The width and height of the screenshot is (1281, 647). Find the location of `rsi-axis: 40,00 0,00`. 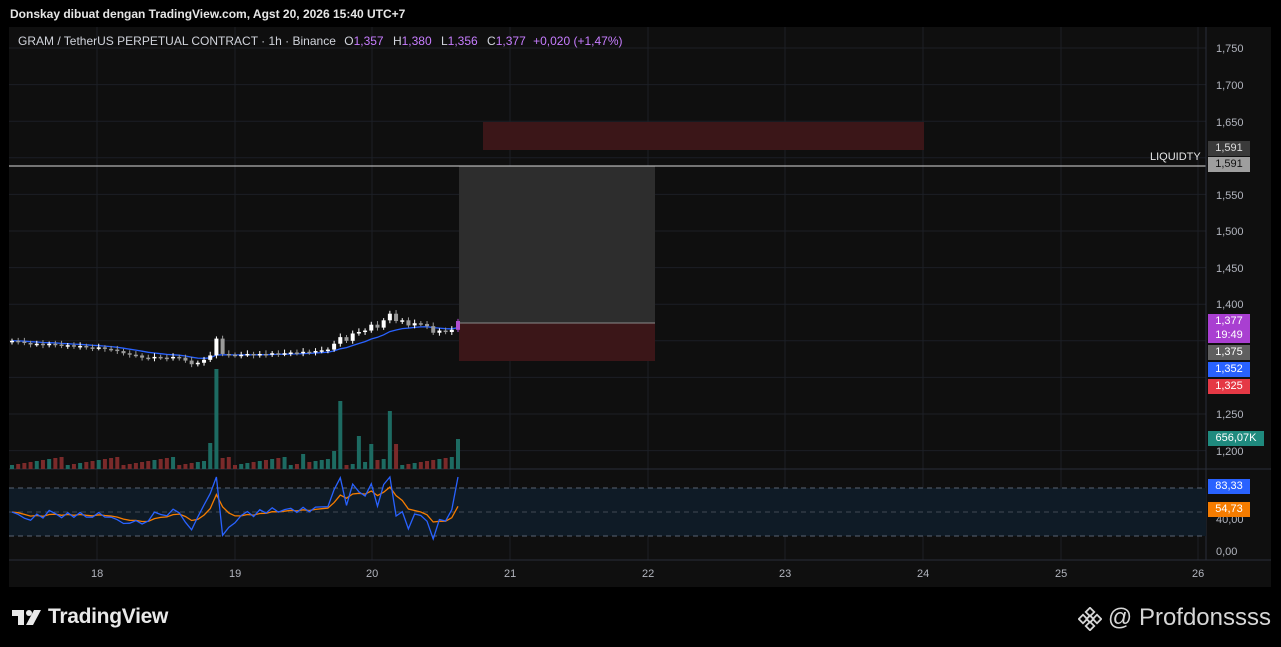

rsi-axis: 40,00 0,00 is located at coordinates (1230, 536).